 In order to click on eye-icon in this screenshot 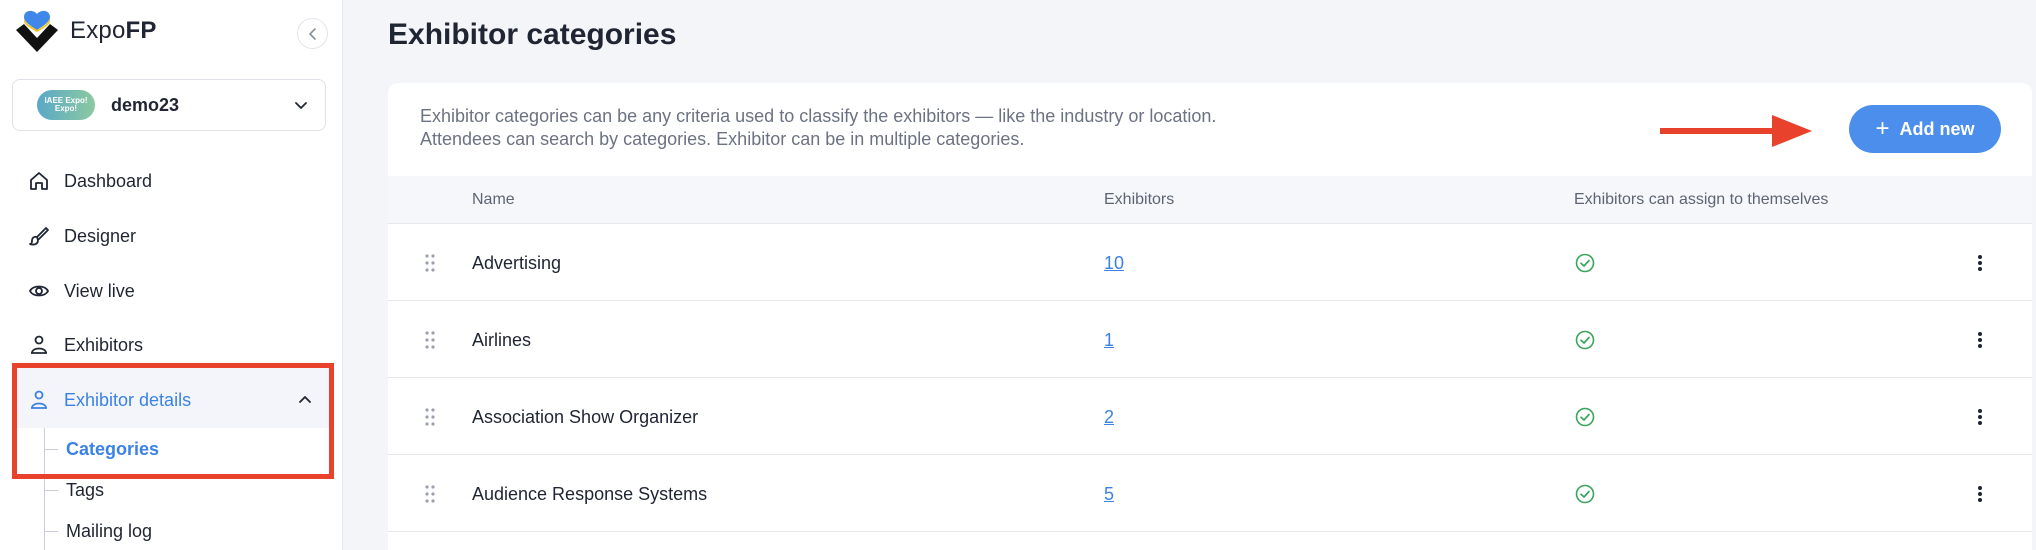, I will do `click(39, 291)`.